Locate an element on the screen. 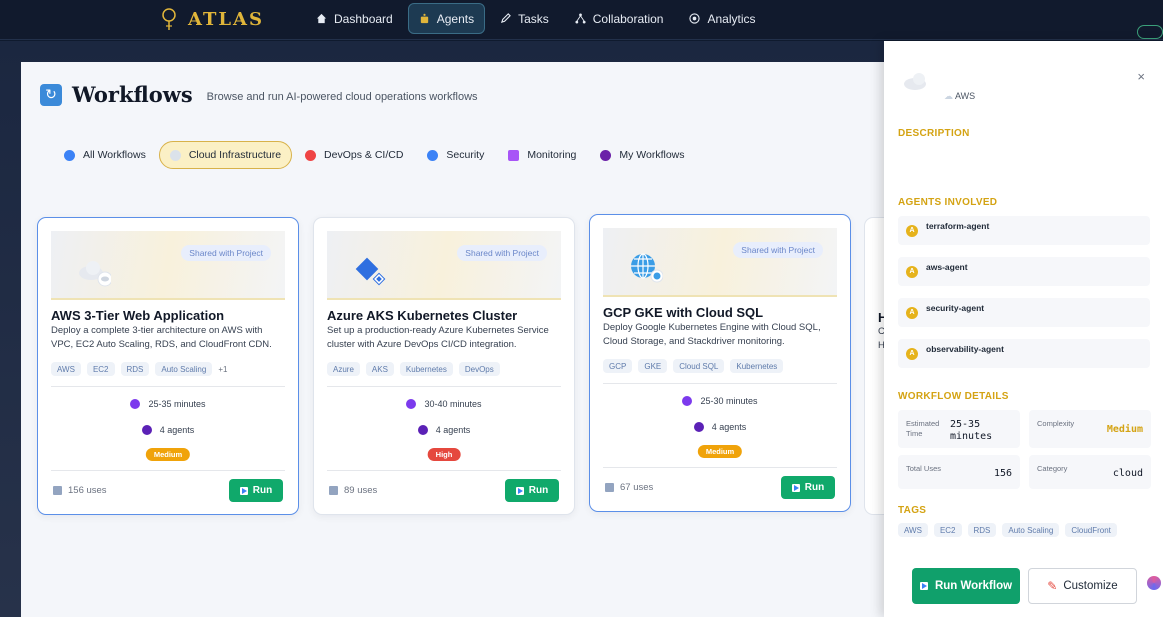  category-label: Security is located at coordinates (465, 155).